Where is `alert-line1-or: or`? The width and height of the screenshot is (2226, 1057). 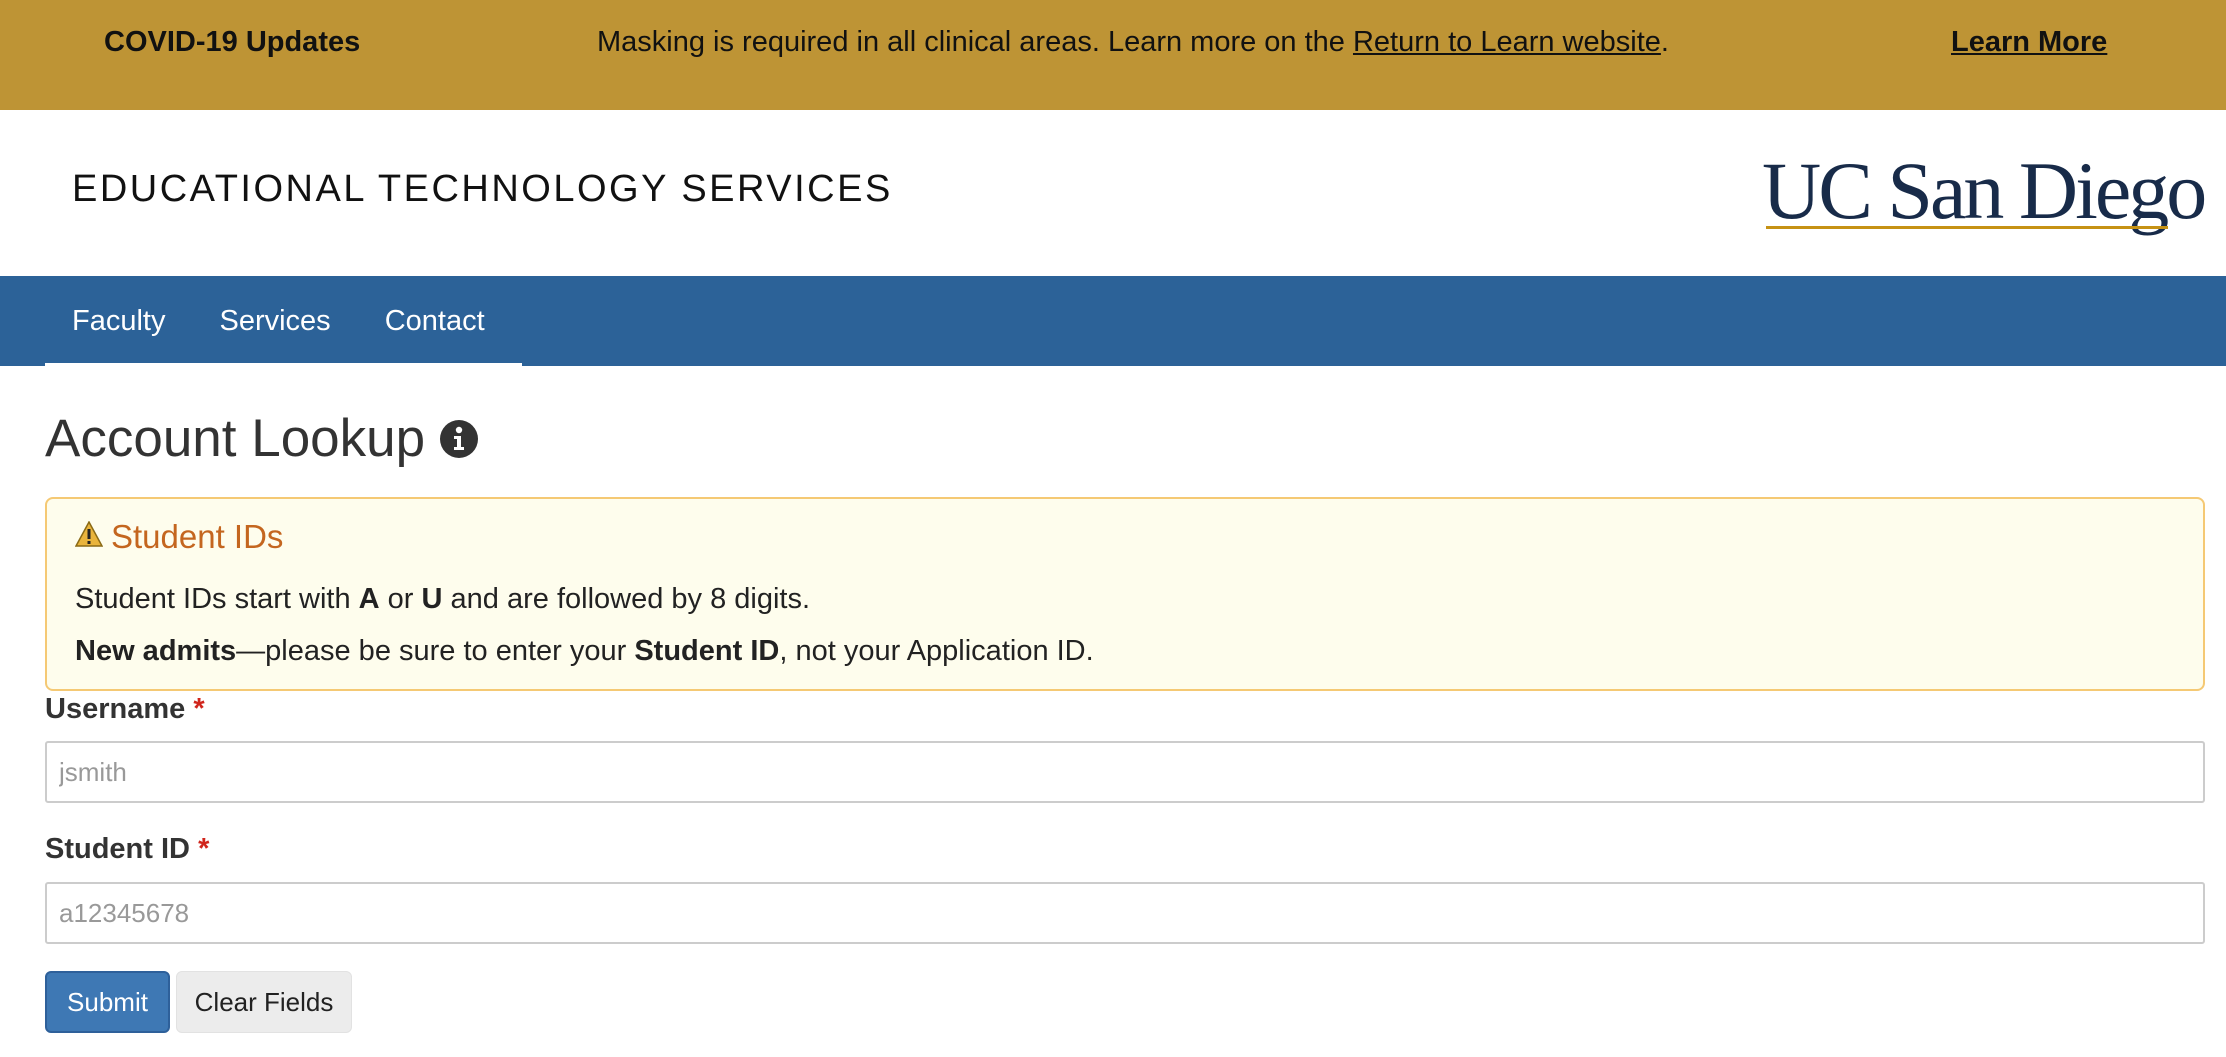
alert-line1-or: or is located at coordinates (400, 599).